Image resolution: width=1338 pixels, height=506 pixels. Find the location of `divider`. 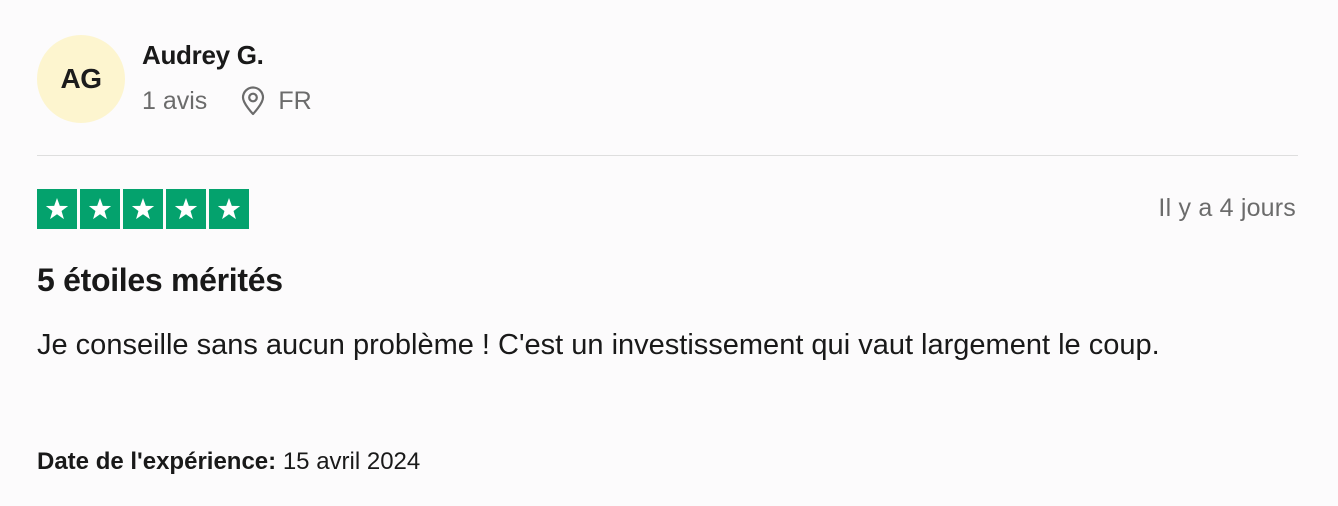

divider is located at coordinates (667, 155).